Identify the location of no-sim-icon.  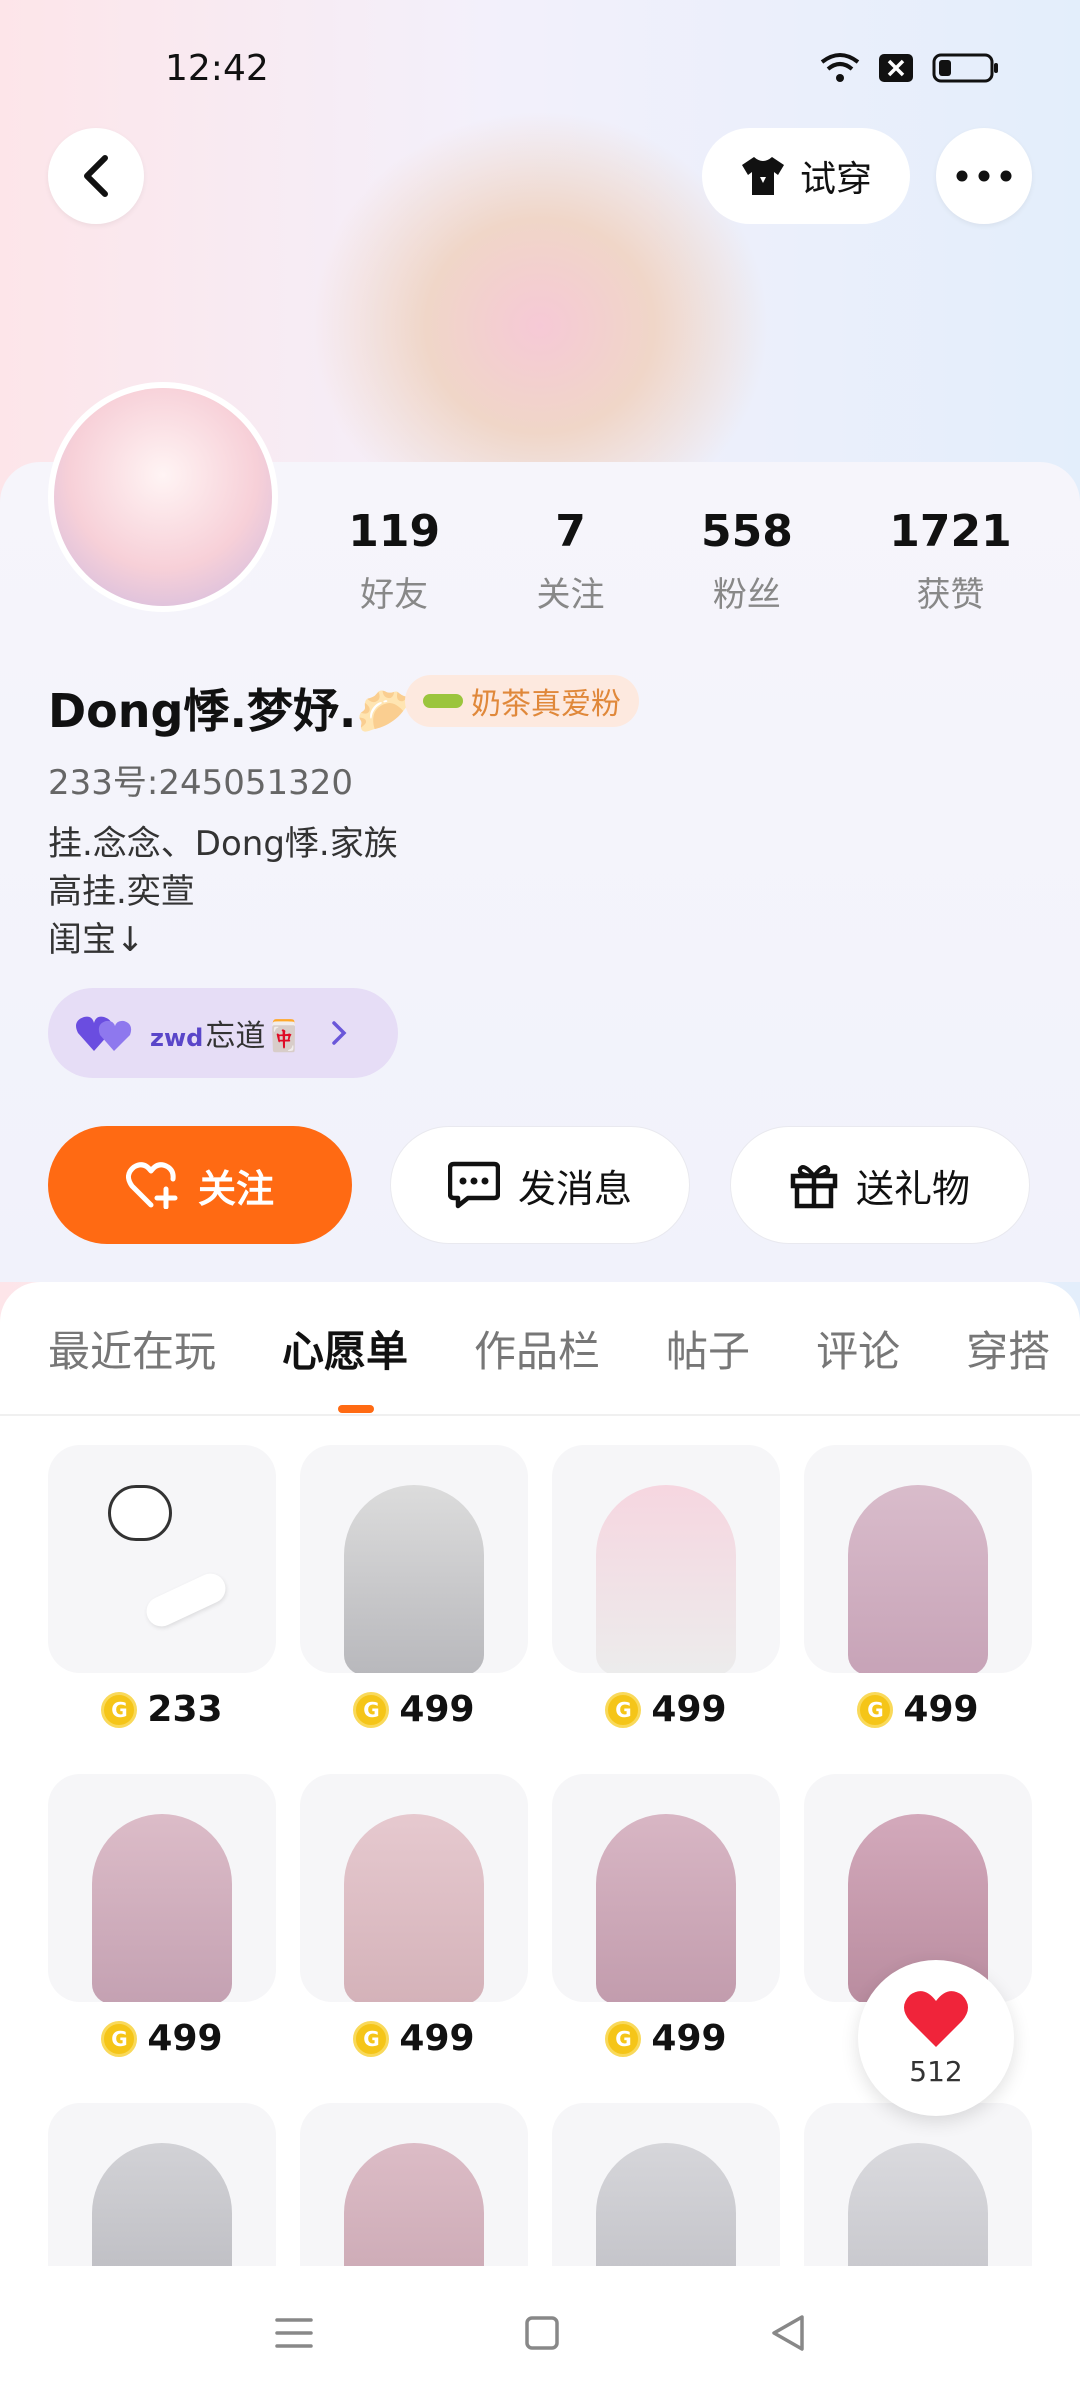
(896, 68).